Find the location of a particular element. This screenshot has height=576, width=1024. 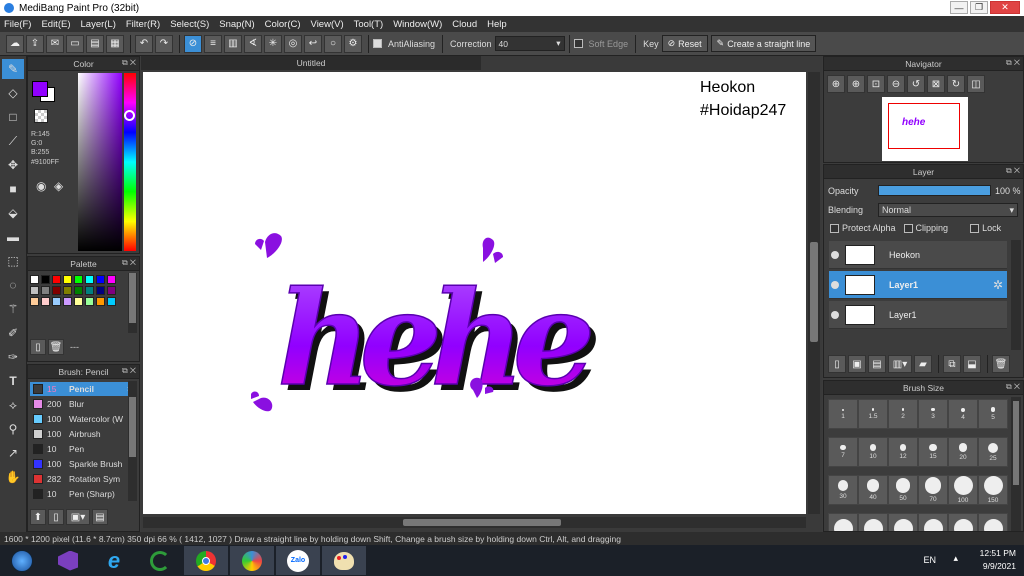

gear-icon: ✲ is located at coordinates (998, 285).